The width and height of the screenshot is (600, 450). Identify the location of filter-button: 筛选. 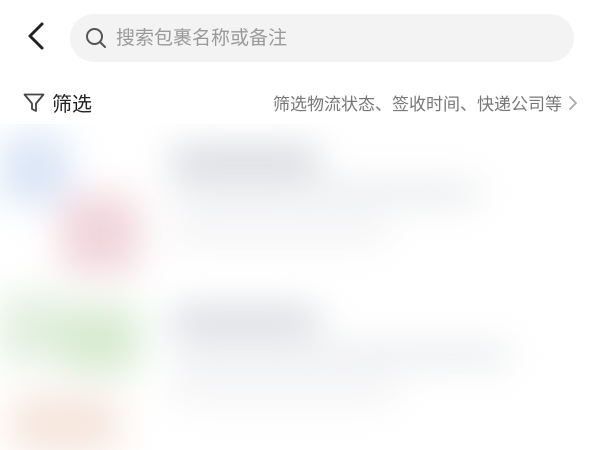
(57, 102).